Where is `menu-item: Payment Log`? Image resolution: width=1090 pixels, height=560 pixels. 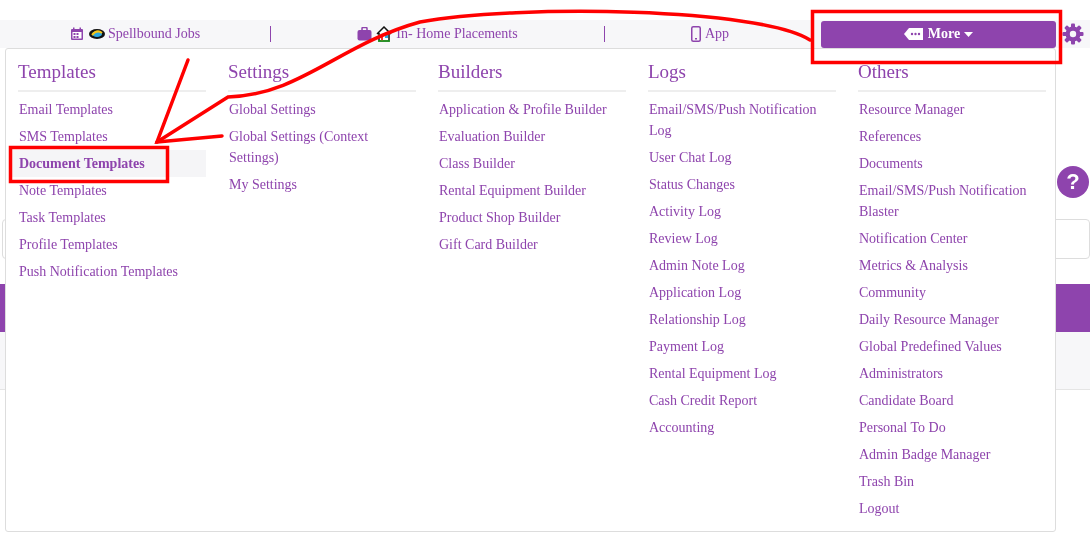 menu-item: Payment Log is located at coordinates (742, 346).